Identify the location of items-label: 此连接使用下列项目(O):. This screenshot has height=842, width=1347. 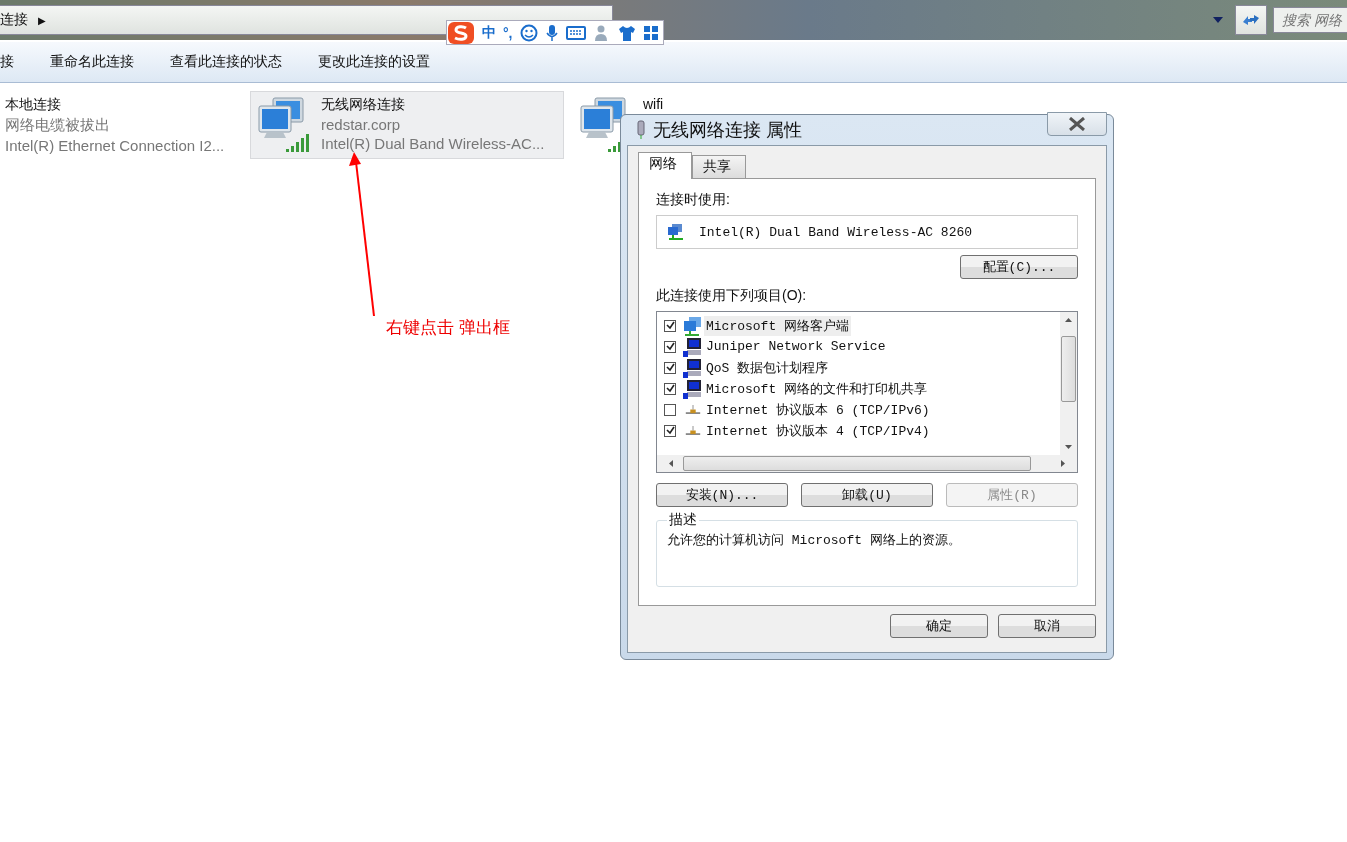
(732, 296).